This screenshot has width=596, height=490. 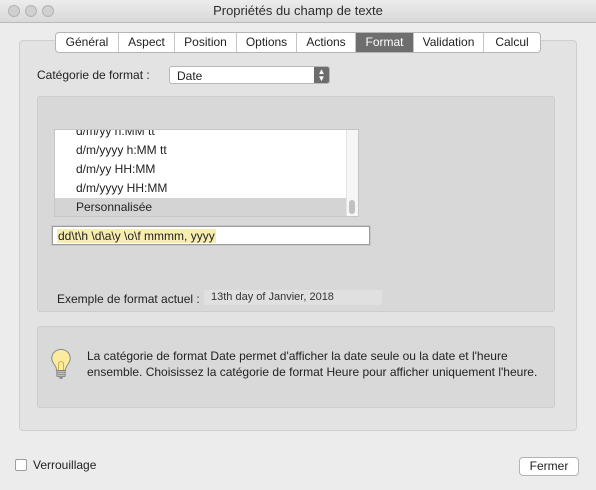 What do you see at coordinates (206, 42) in the screenshot?
I see `tab-position: Position` at bounding box center [206, 42].